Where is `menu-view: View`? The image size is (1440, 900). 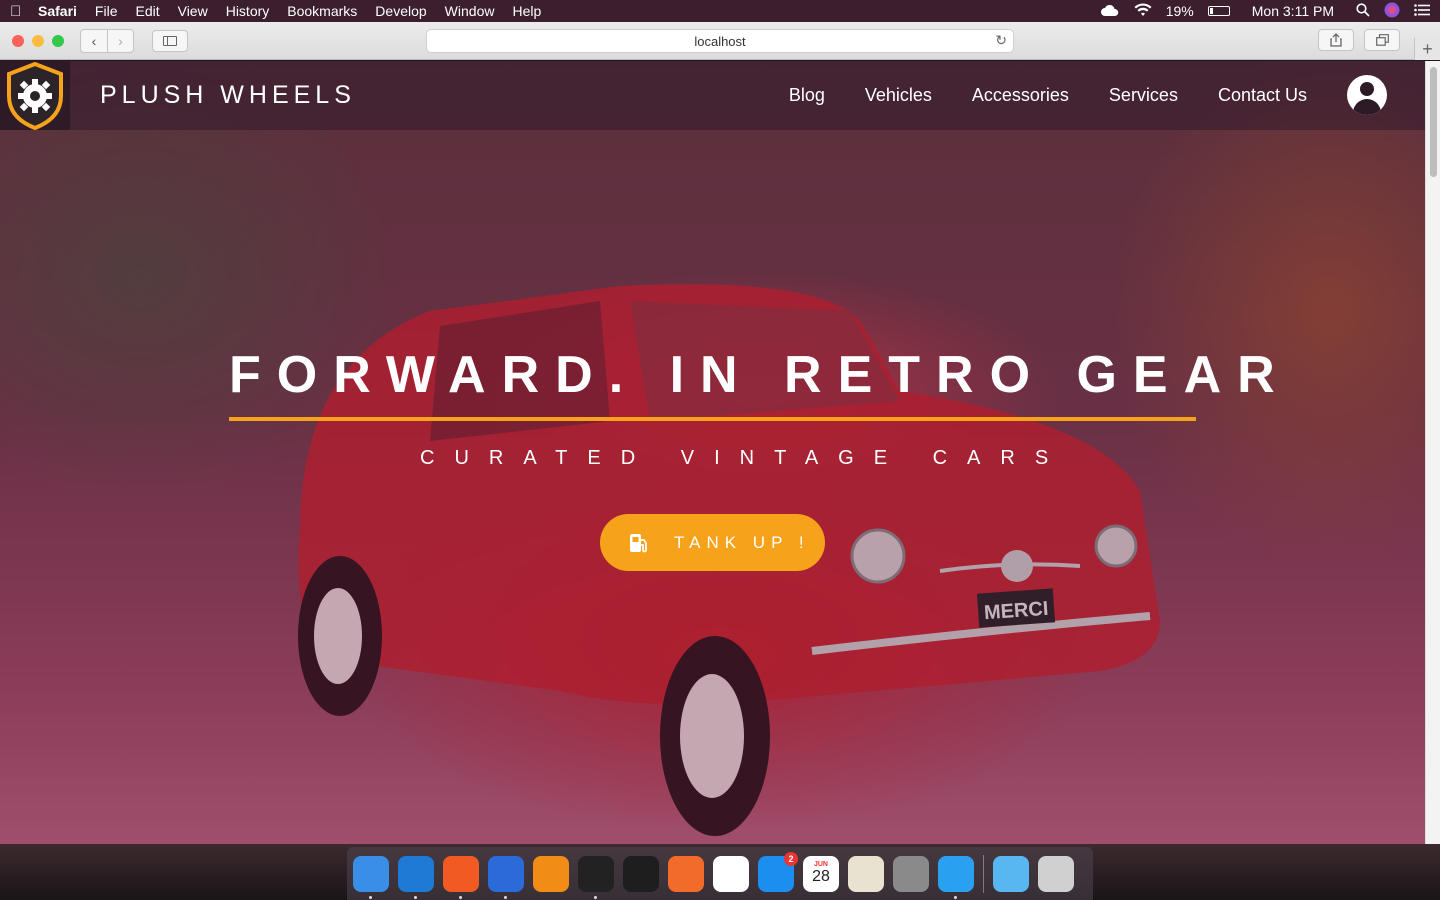 menu-view: View is located at coordinates (193, 11).